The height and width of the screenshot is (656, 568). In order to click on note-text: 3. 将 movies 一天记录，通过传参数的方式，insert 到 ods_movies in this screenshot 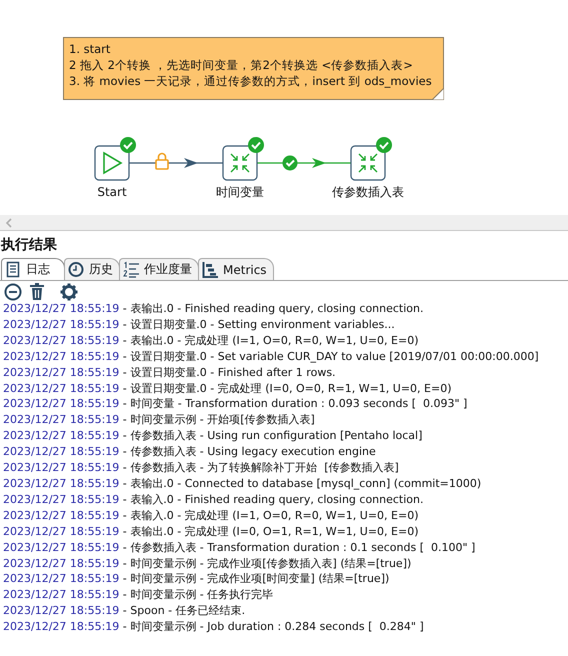, I will do `click(251, 81)`.